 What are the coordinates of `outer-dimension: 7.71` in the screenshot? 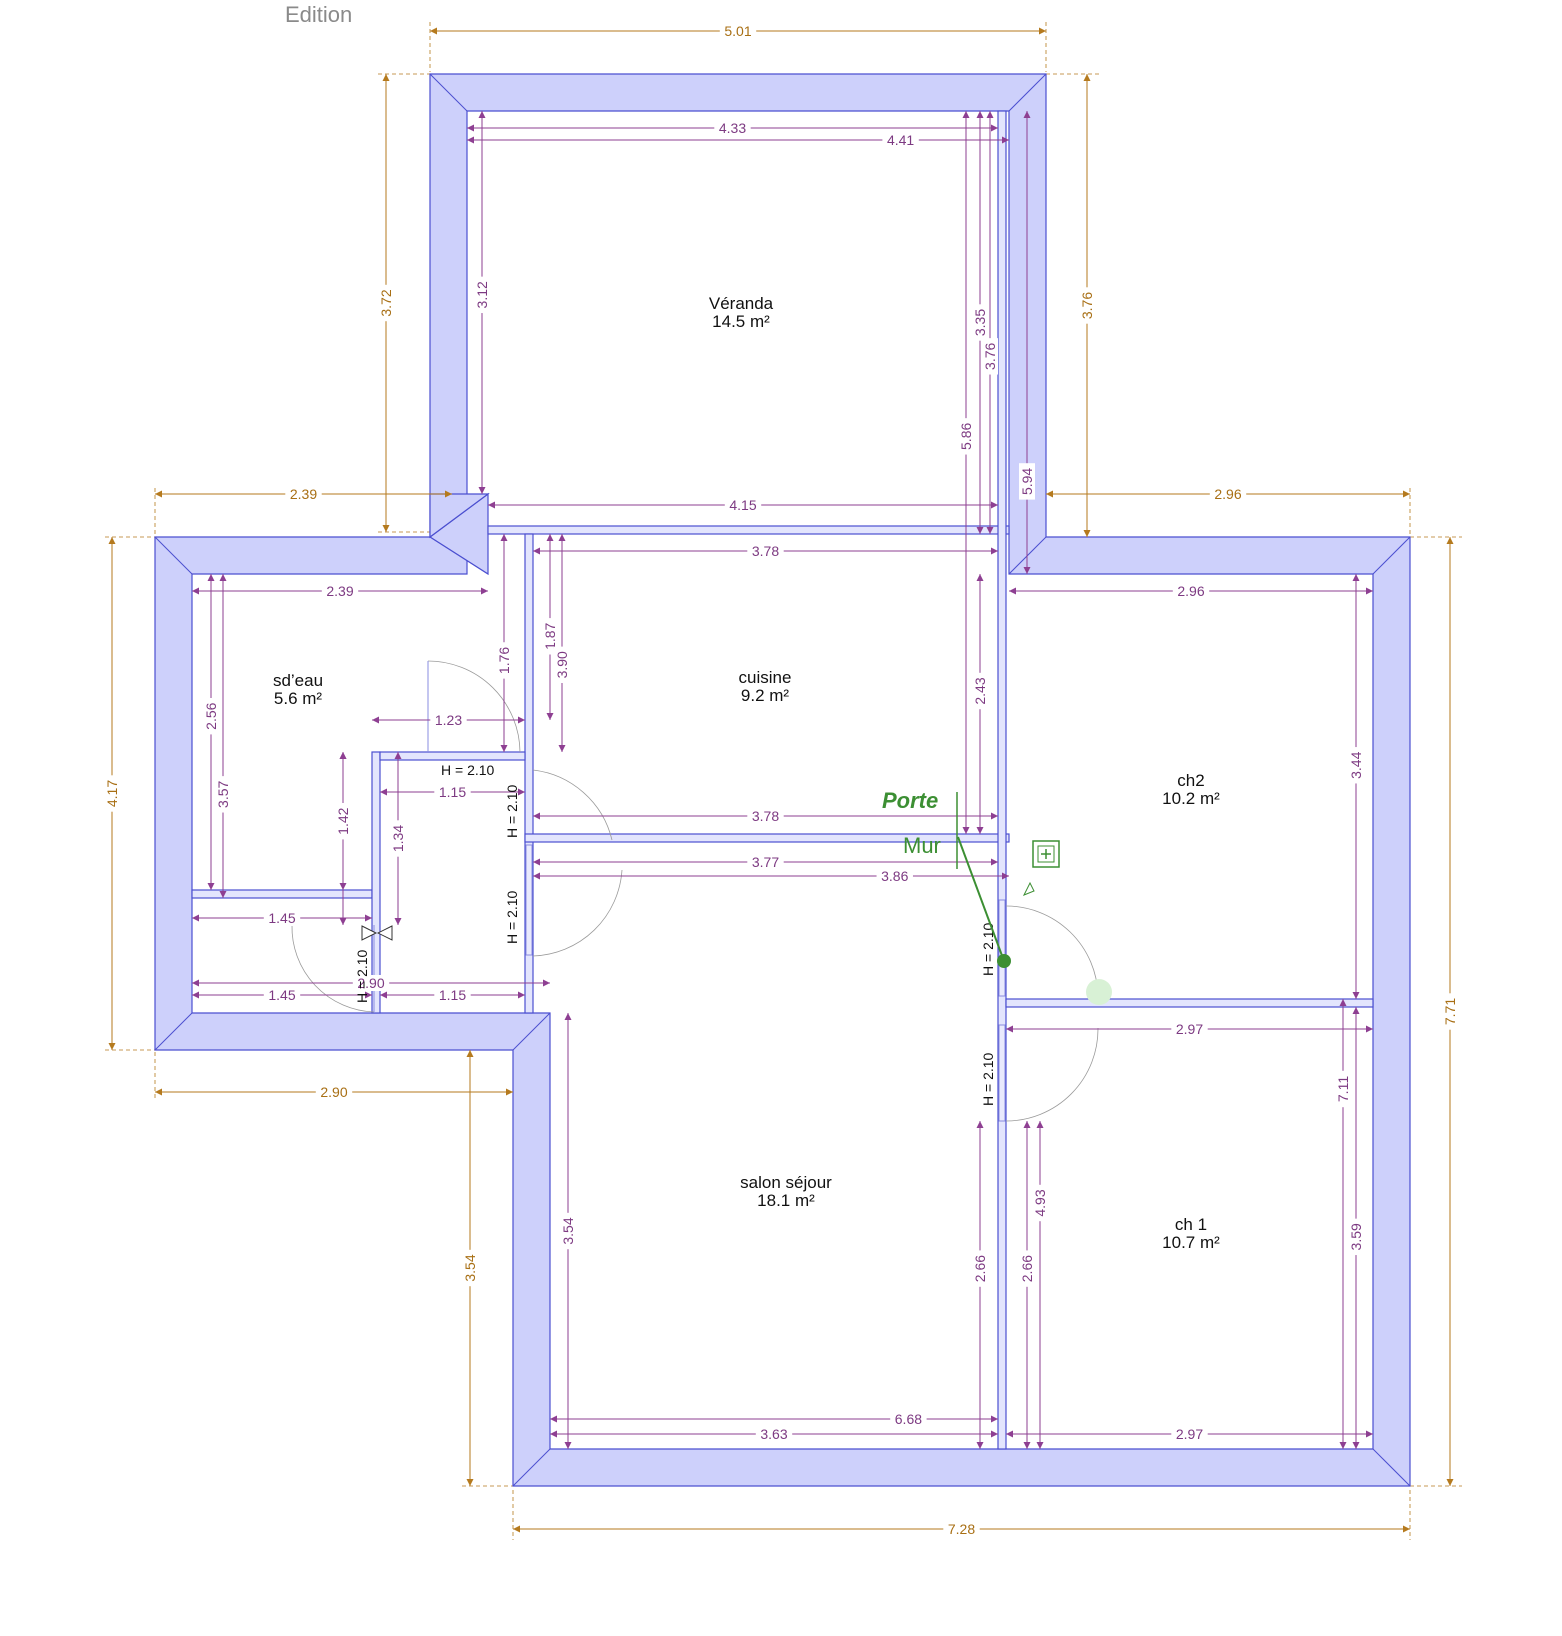 It's located at (1450, 1011).